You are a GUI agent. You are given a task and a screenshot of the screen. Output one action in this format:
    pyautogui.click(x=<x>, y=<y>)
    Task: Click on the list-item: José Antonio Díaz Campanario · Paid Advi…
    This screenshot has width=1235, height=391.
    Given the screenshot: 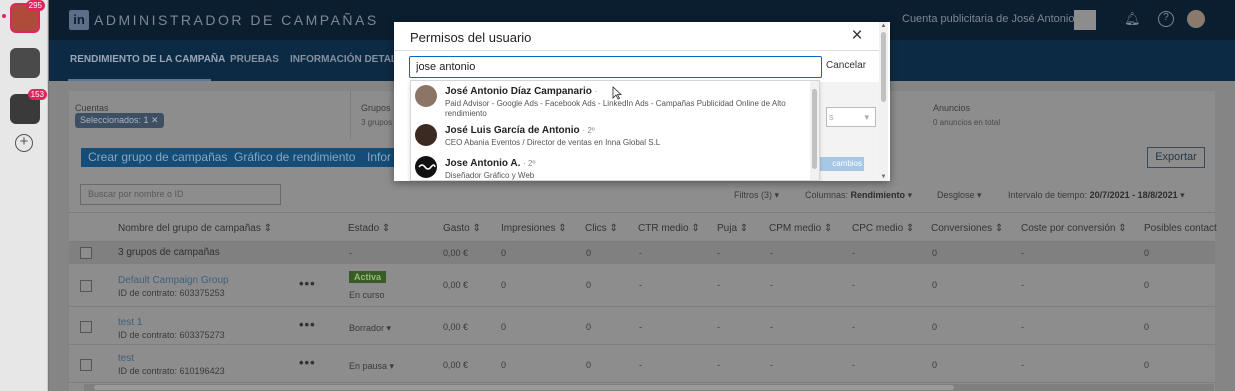 What is the action you would take?
    pyautogui.click(x=611, y=101)
    